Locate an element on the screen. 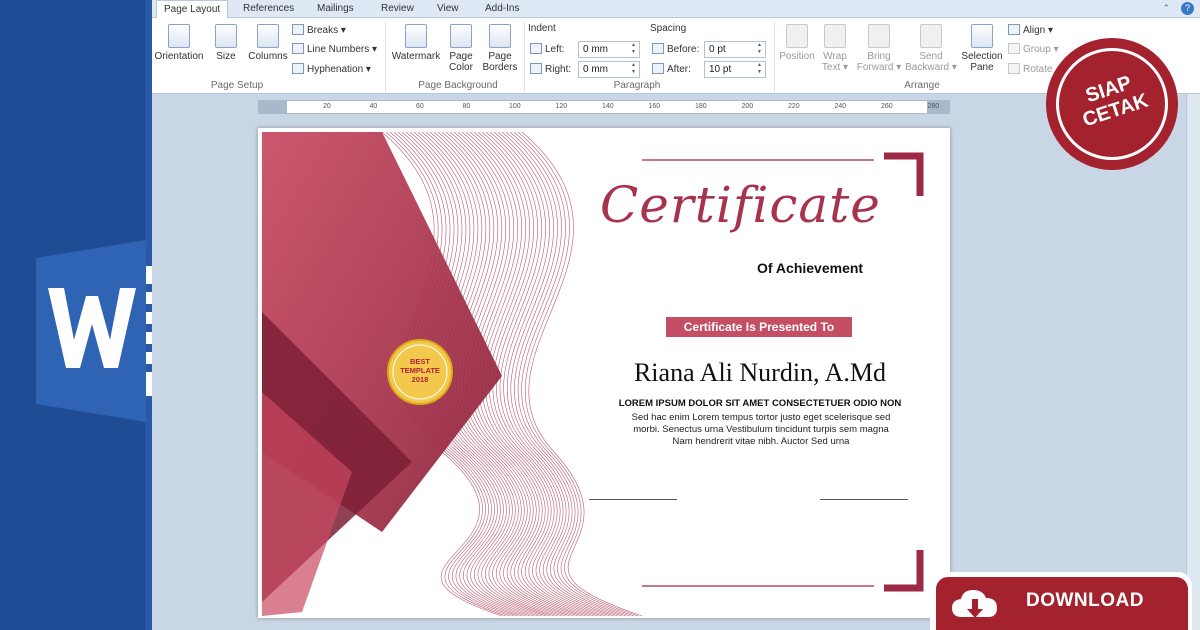 The image size is (1200, 630). certificate-title: Certificate is located at coordinates (740, 205).